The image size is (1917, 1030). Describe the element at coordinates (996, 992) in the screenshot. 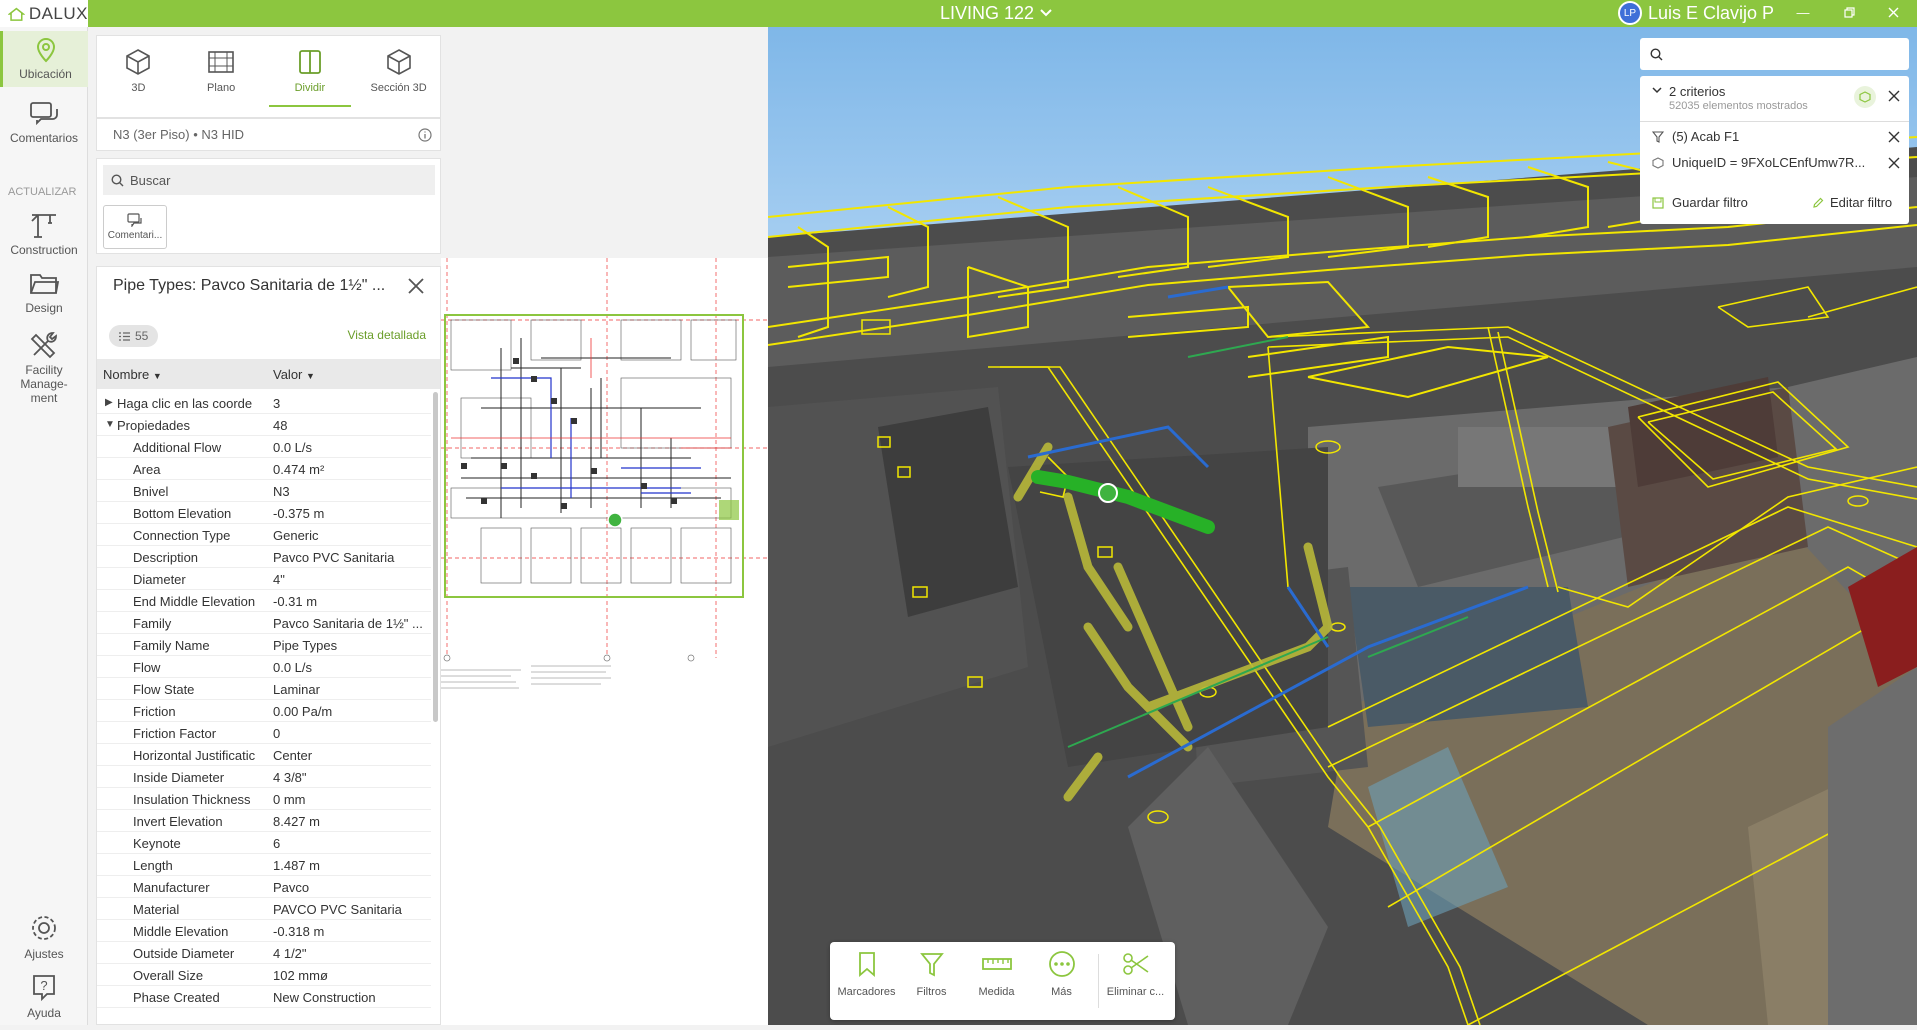

I see `toolbar-label: Medida` at that location.